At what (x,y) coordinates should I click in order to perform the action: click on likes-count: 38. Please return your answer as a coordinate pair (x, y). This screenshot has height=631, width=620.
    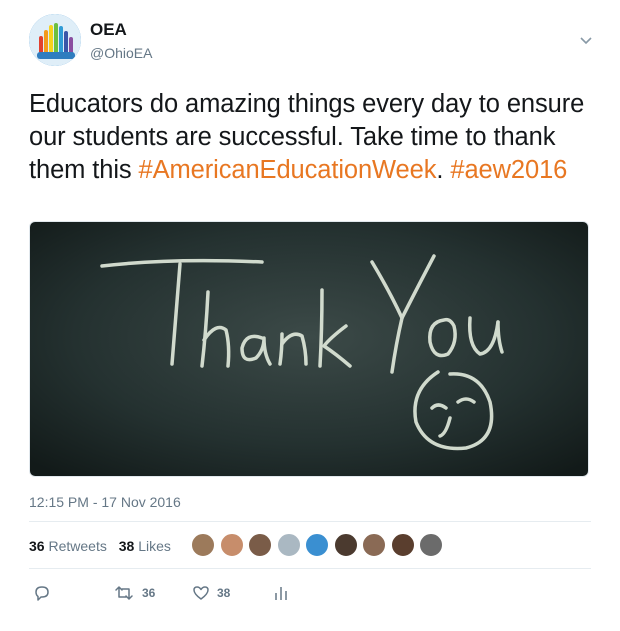
    Looking at the image, I should click on (126, 546).